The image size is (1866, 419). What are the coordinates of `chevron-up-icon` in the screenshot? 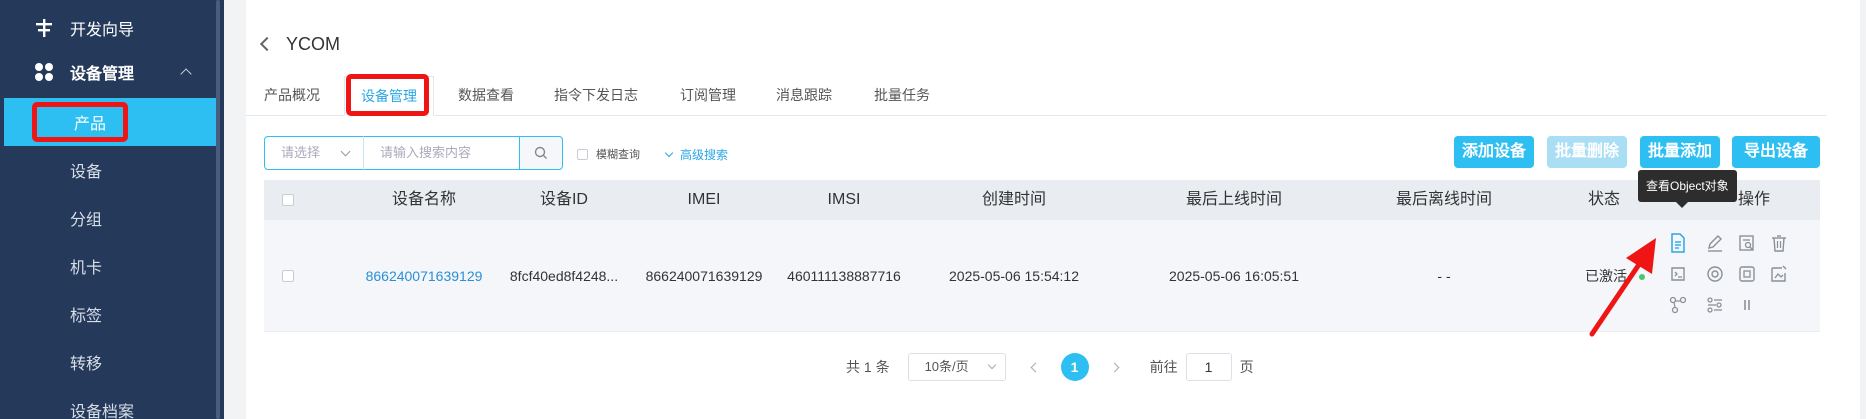 It's located at (186, 74).